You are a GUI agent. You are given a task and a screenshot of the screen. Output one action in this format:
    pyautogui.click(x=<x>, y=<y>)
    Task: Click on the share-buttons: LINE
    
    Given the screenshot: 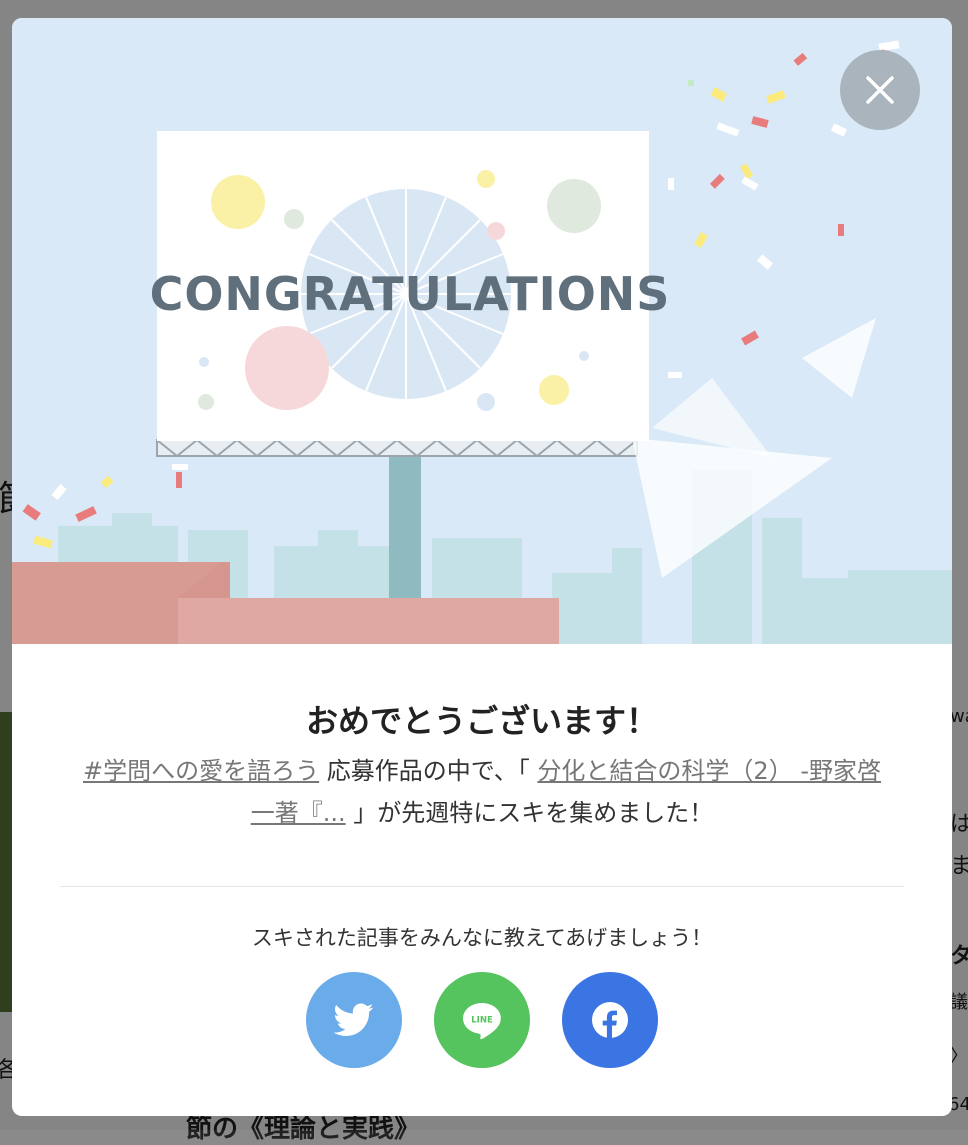 What is the action you would take?
    pyautogui.click(x=482, y=1020)
    